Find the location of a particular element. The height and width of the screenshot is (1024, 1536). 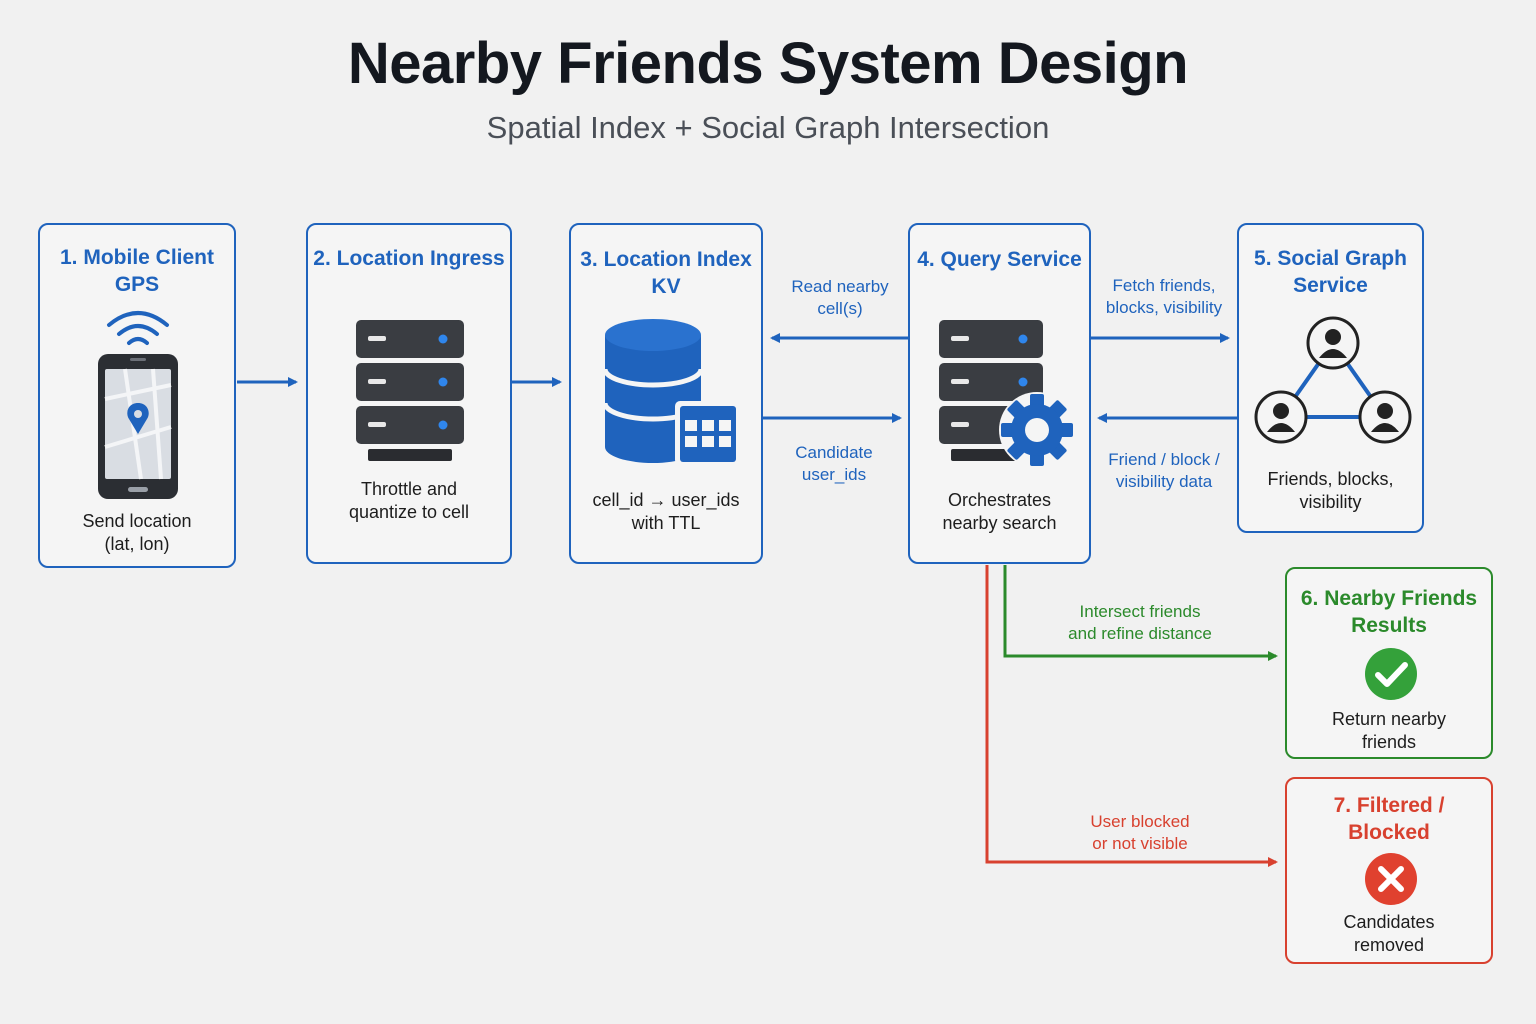

node-title: 3. Location Index KV is located at coordinates (666, 273).